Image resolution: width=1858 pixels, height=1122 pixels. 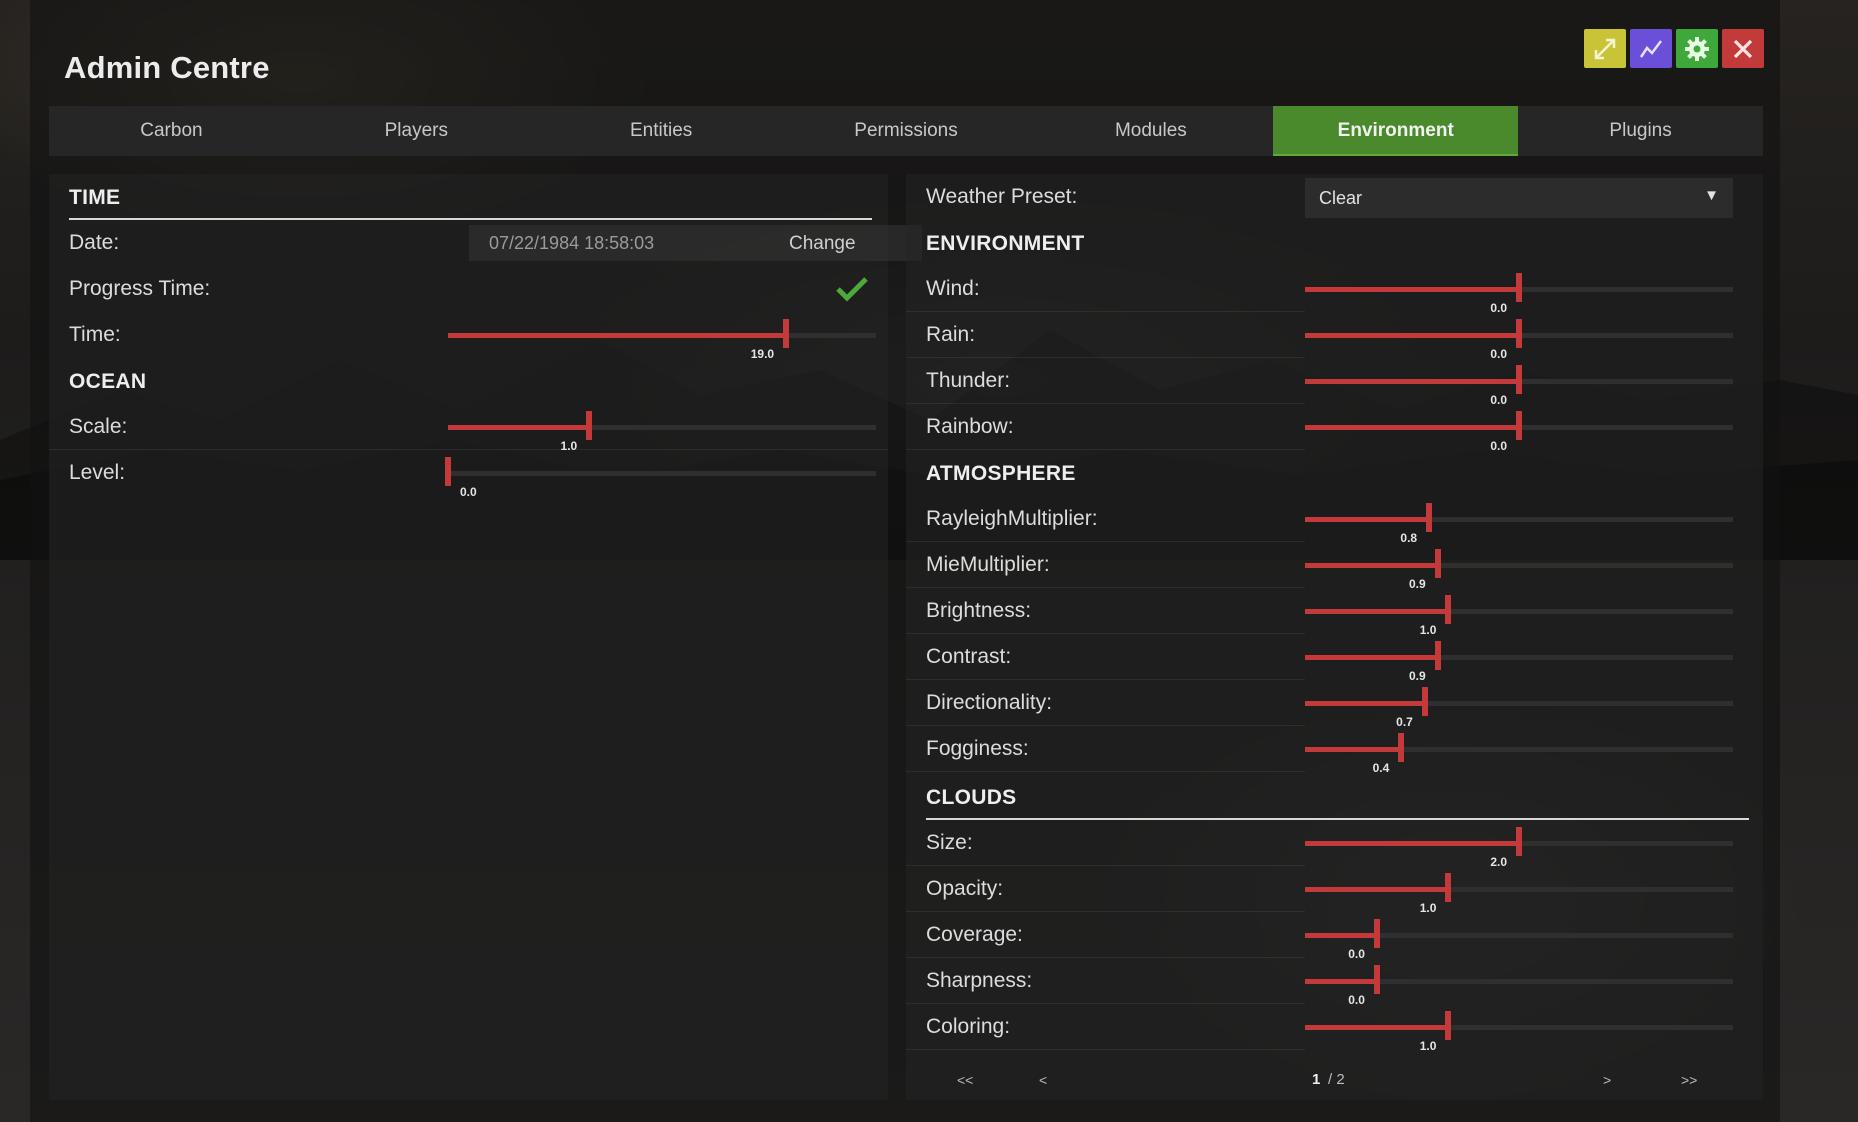 I want to click on slider-value: 1.0, so click(x=1428, y=1046).